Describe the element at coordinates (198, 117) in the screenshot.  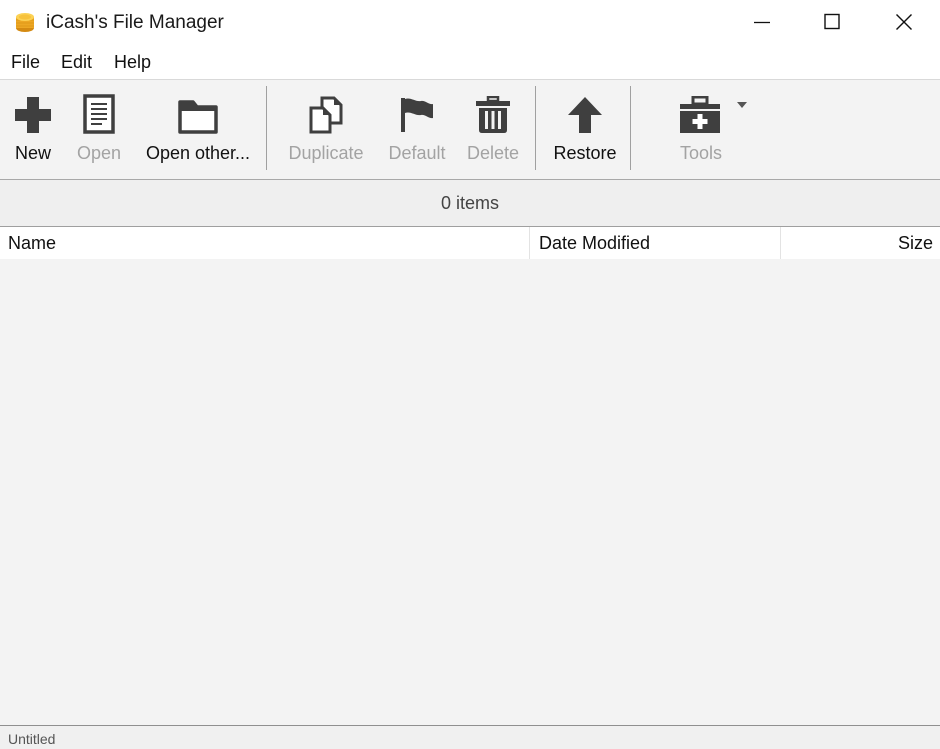
I see `folder-icon` at that location.